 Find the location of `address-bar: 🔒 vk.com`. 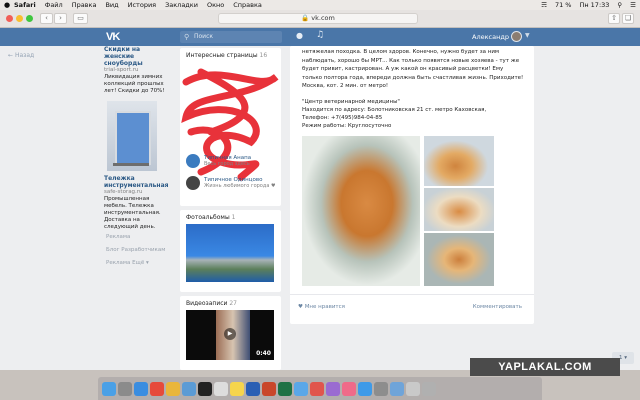

address-bar: 🔒 vk.com is located at coordinates (318, 18).